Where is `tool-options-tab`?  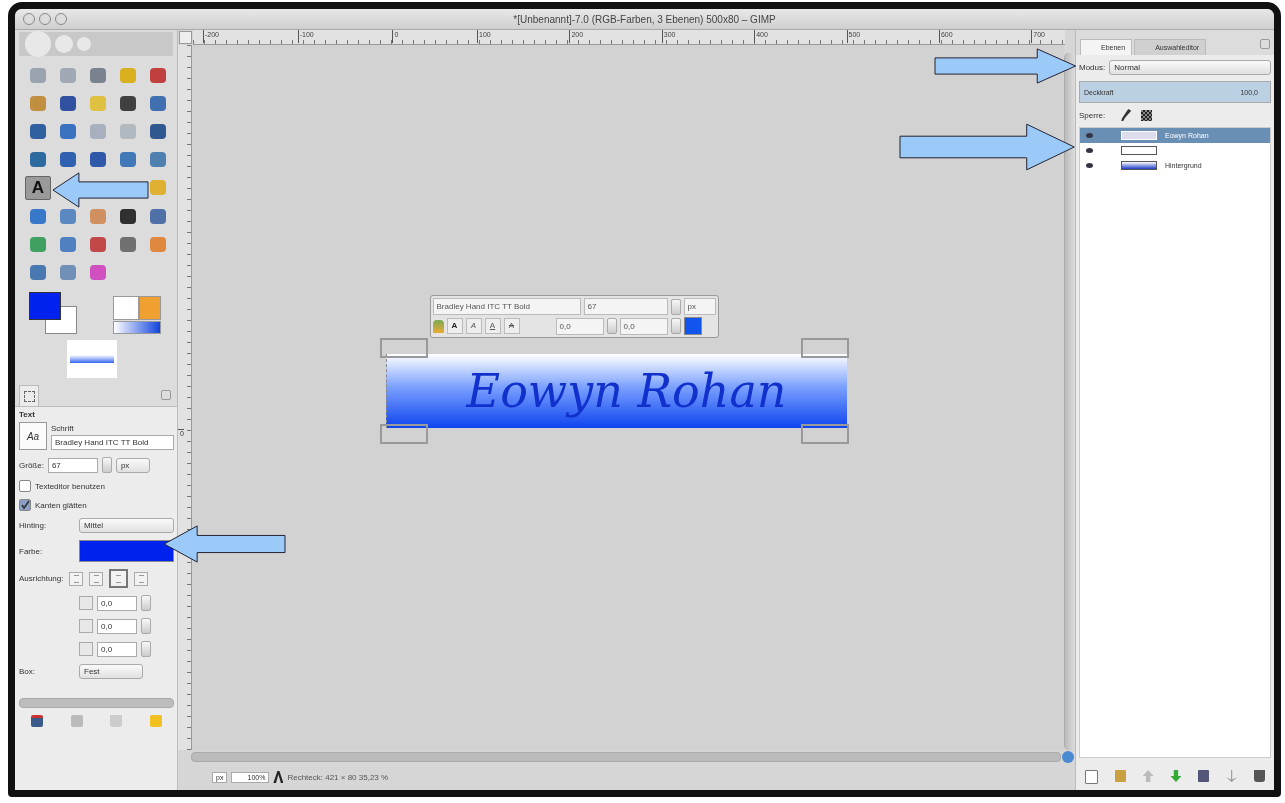
tool-options-tab is located at coordinates (29, 395).